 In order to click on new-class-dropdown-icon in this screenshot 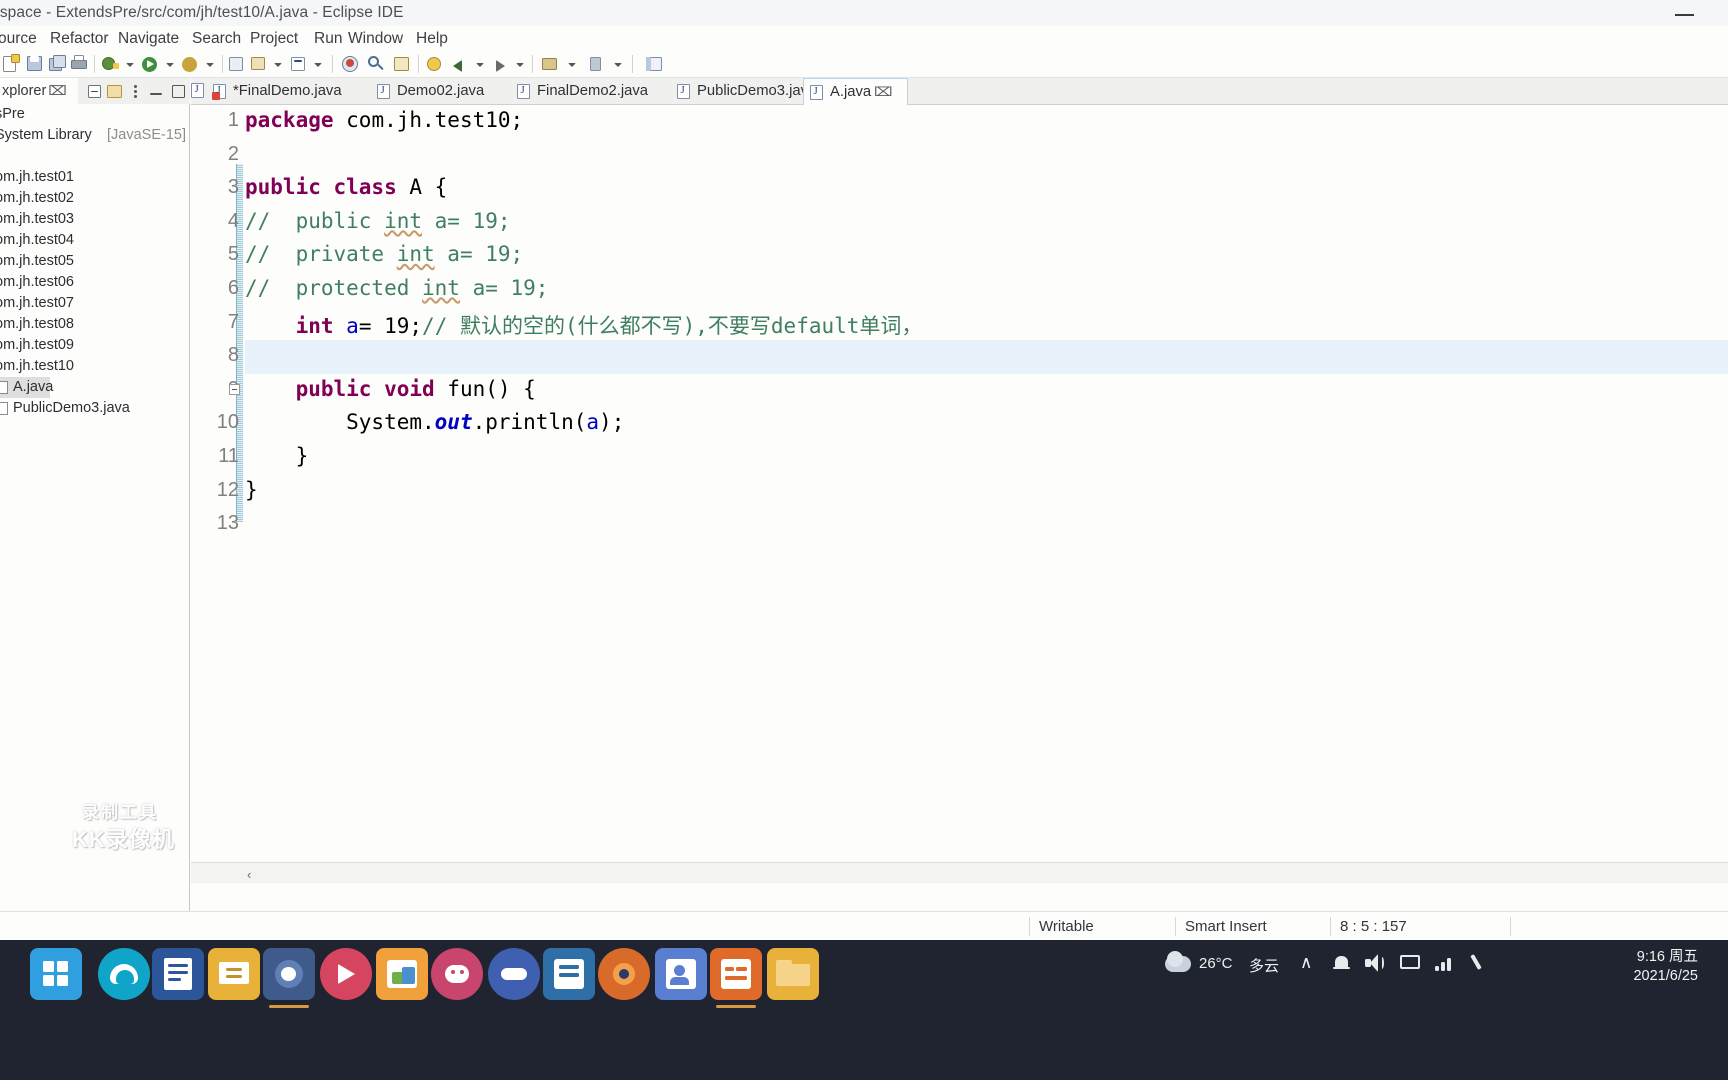, I will do `click(318, 64)`.